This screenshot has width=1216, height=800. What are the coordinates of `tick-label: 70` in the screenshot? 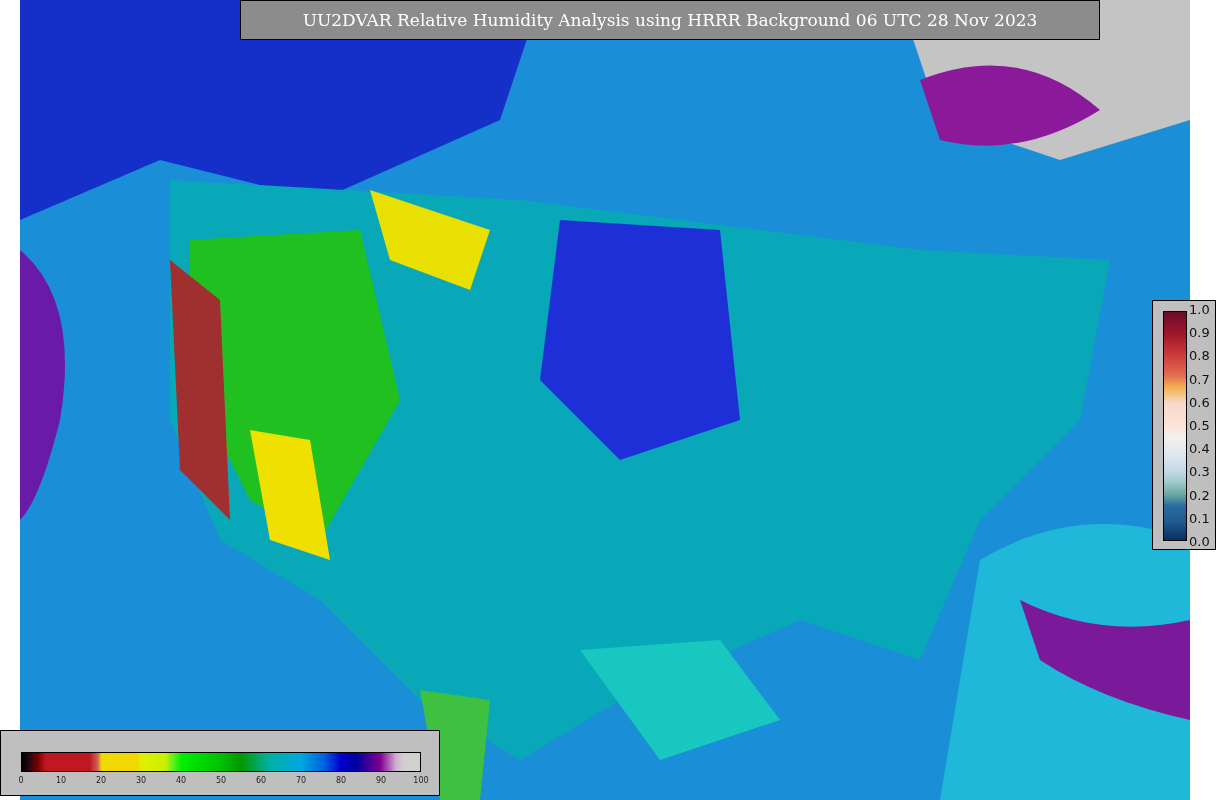 It's located at (301, 780).